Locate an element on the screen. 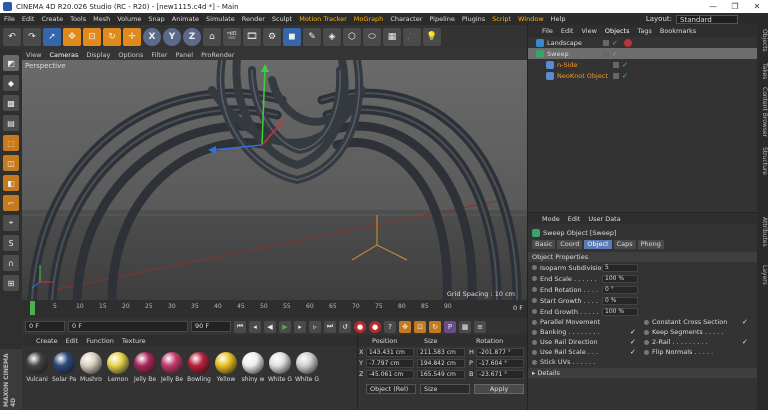 This screenshot has height=410, width=768. option-use-rail-direction: Use Rail Direction ✓ is located at coordinates (584, 342).